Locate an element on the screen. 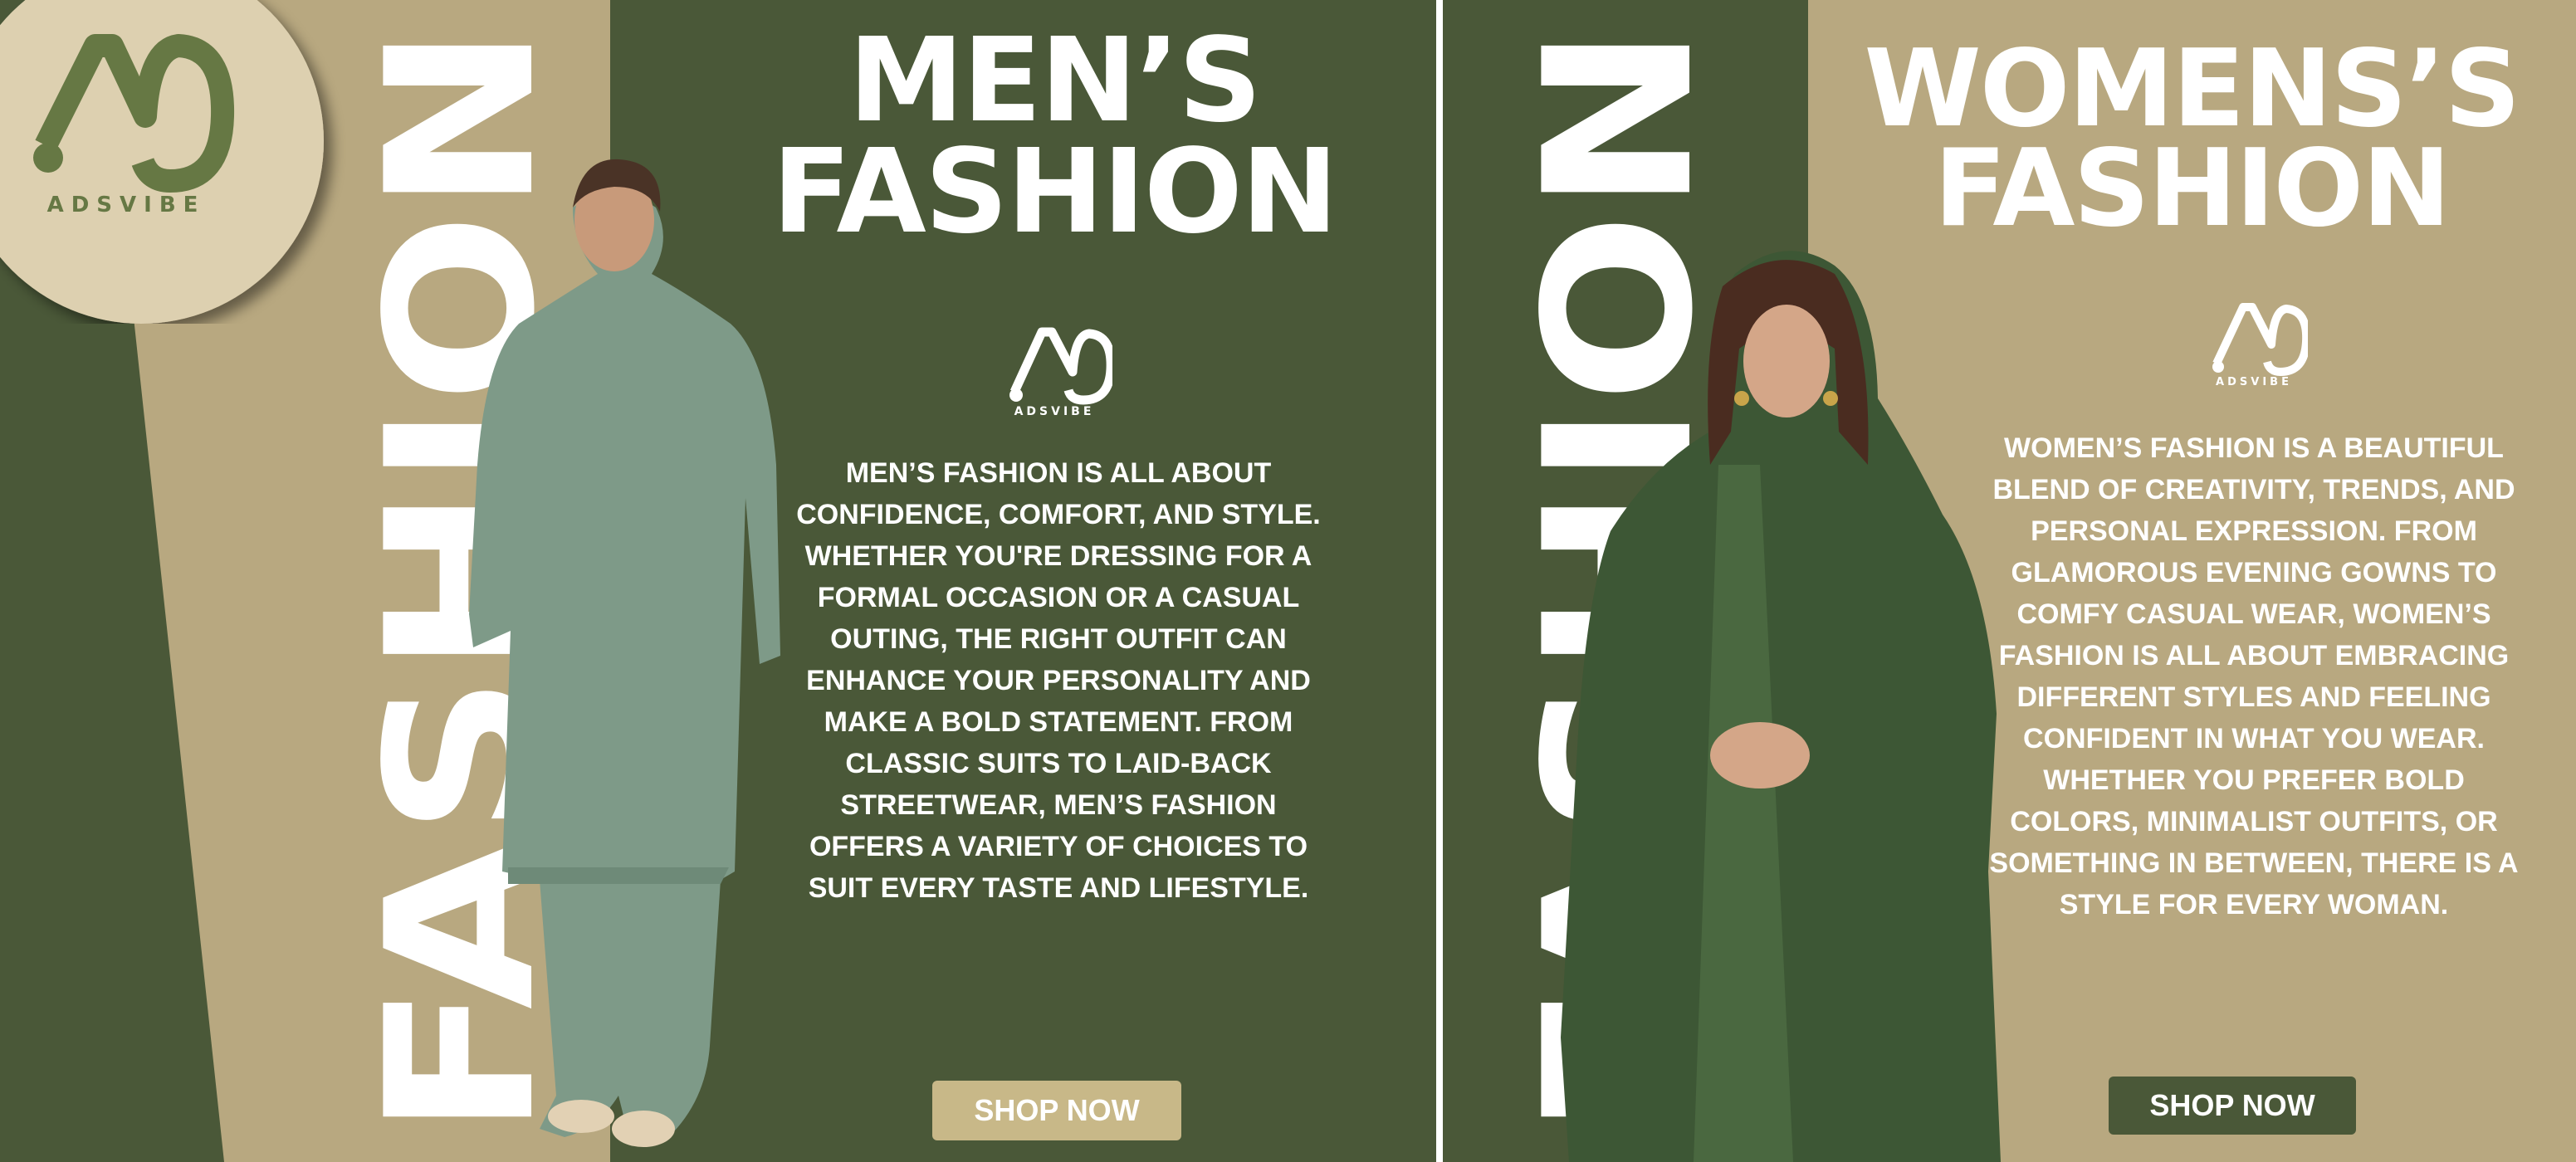 The height and width of the screenshot is (1162, 2576). woman-right-earring is located at coordinates (1830, 398).